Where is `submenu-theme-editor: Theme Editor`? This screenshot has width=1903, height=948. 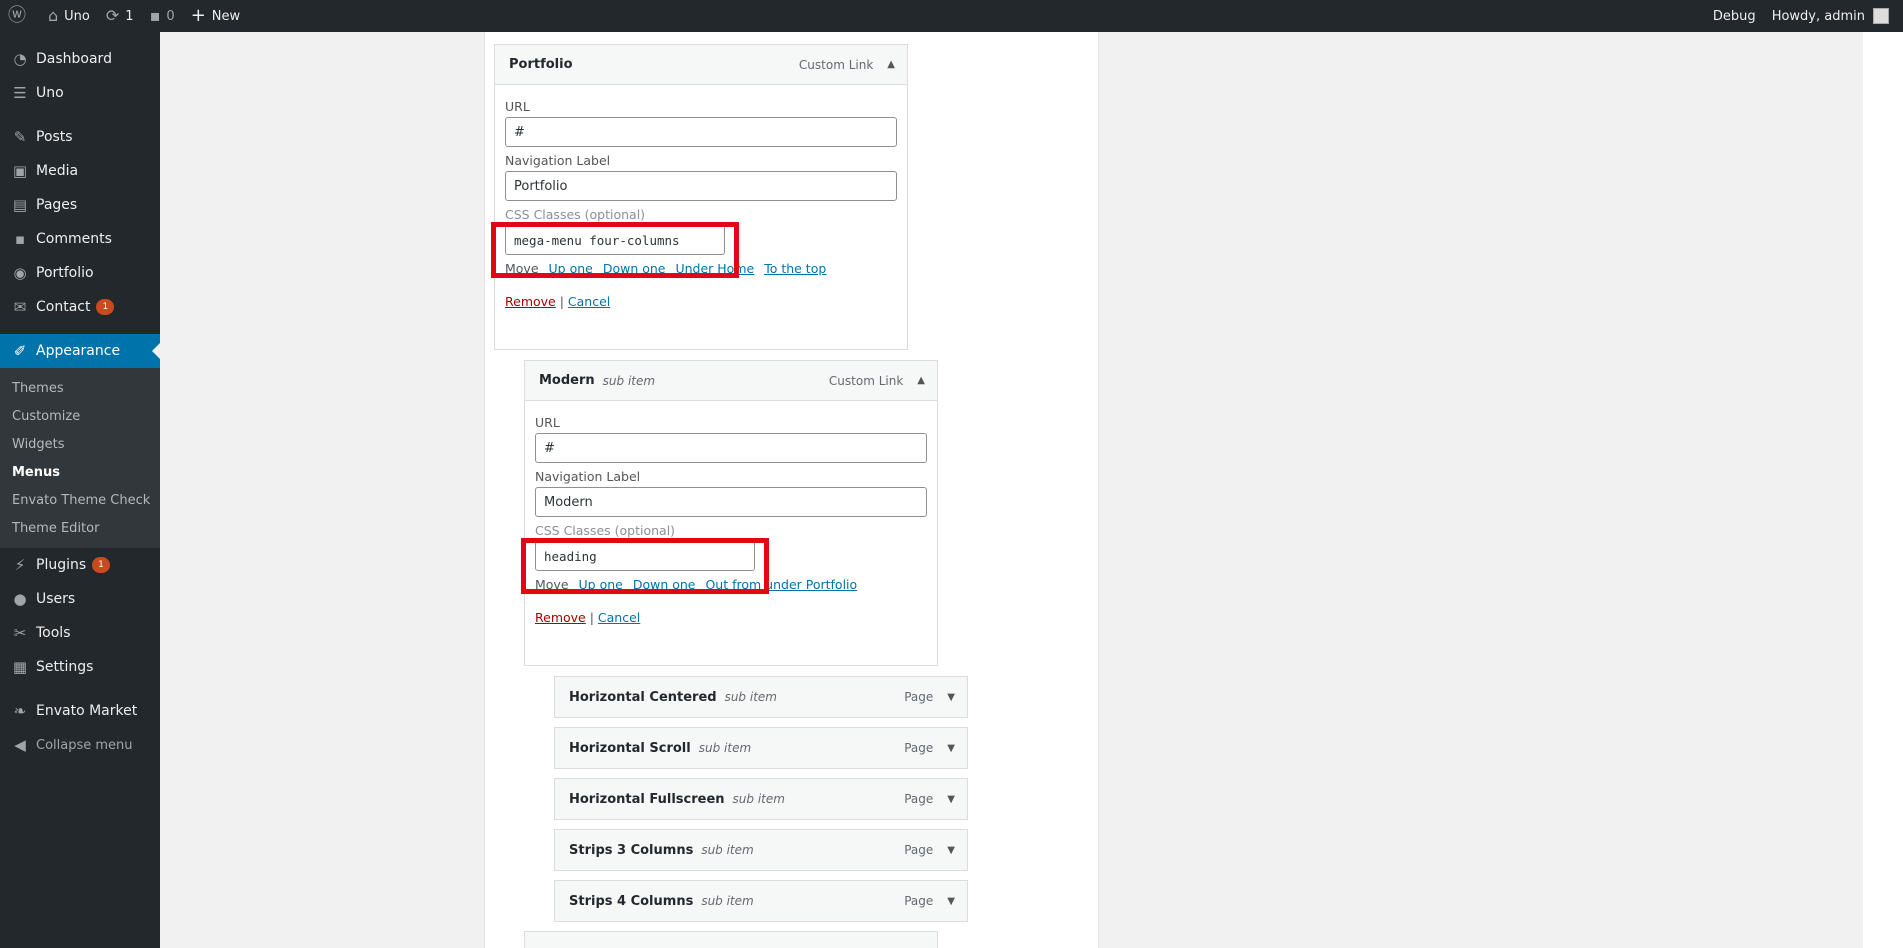
submenu-theme-editor: Theme Editor is located at coordinates (80, 528).